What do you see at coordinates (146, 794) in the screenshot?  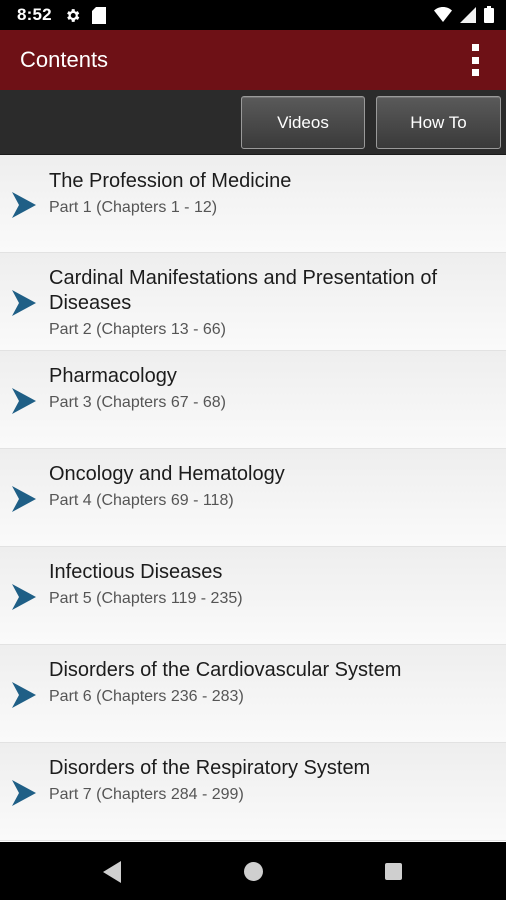 I see `list-item-subtitle: Part 7 (Chapters 284 - 299)` at bounding box center [146, 794].